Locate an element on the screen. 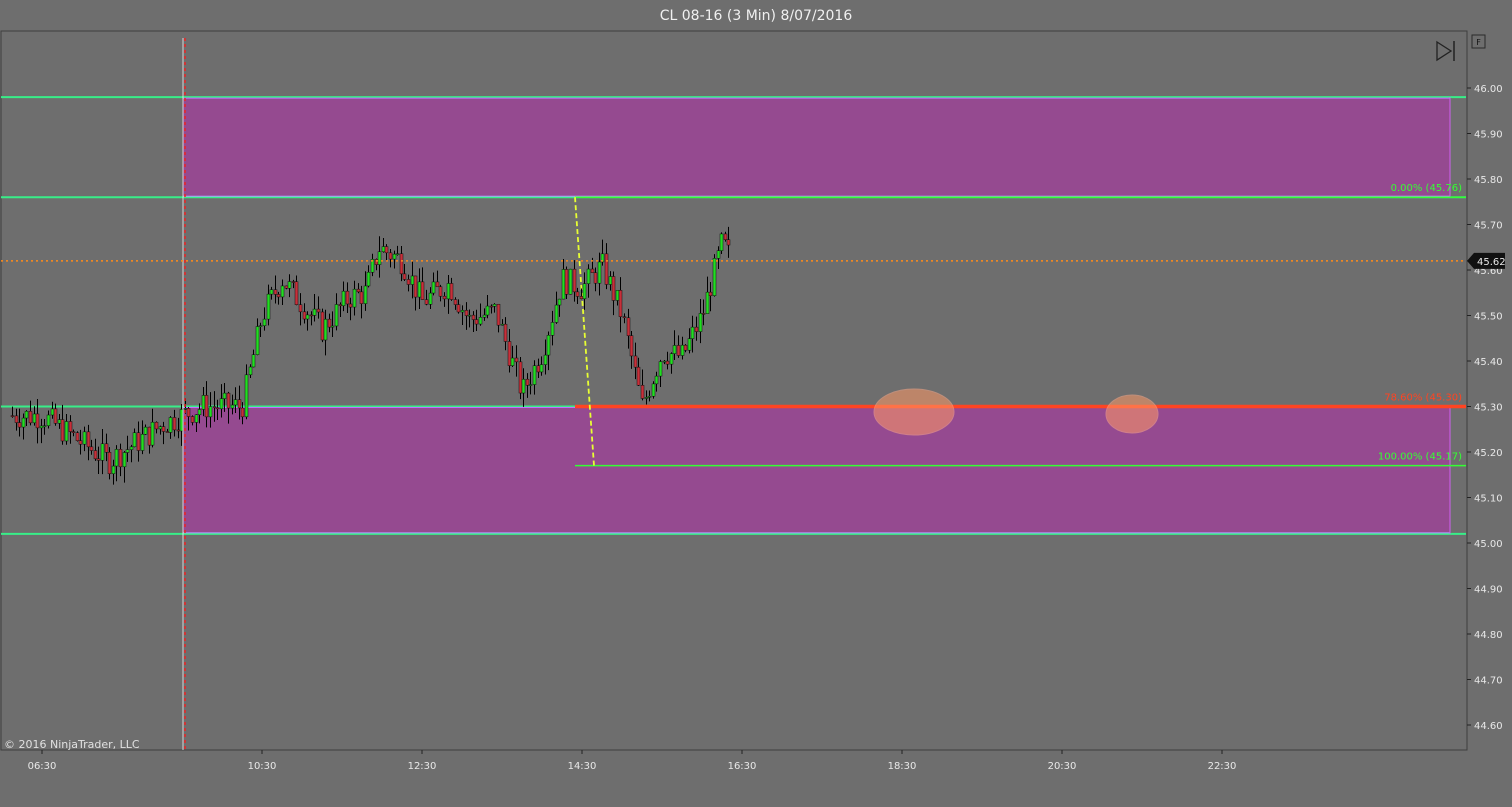 Image resolution: width=1512 pixels, height=807 pixels. time-axis: 06:30 10:30 12:30 14:30 16:30 18:30 20:30 22:30 is located at coordinates (632, 761).